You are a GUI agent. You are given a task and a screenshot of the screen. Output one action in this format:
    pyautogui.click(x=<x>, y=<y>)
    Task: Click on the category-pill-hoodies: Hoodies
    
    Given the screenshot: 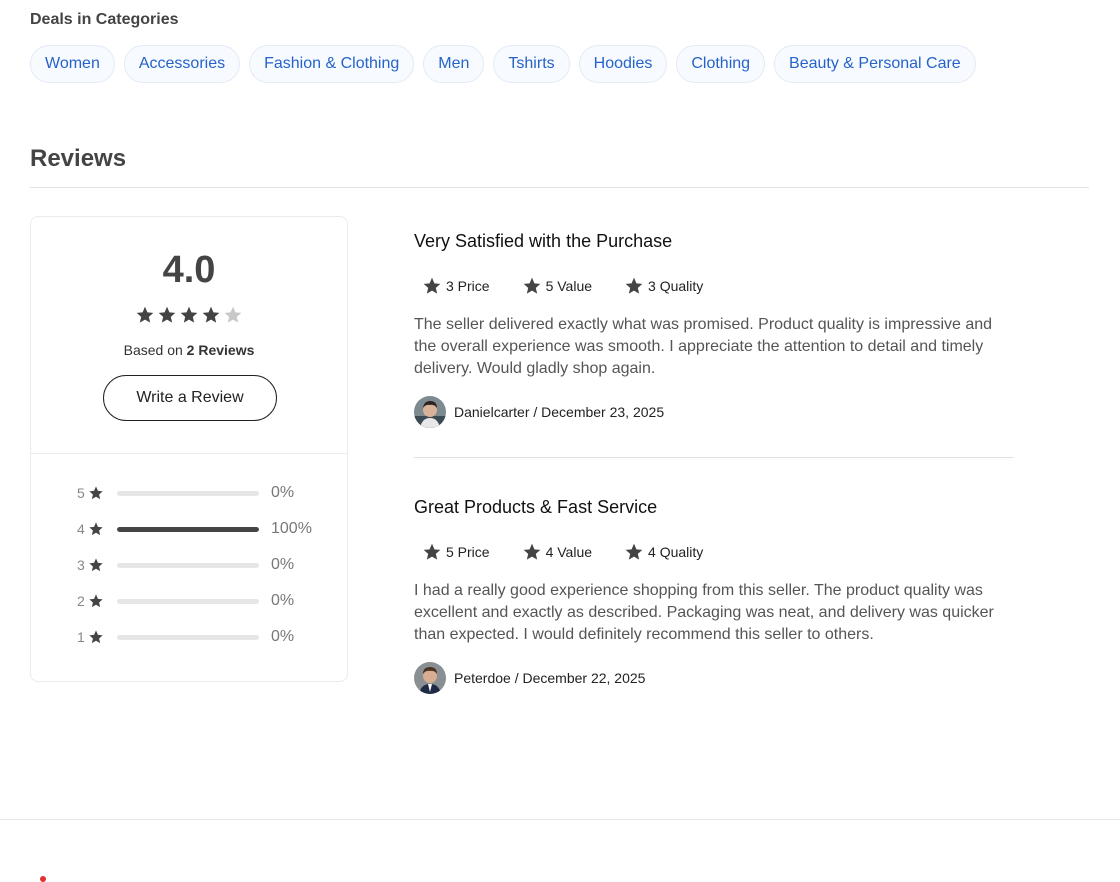 What is the action you would take?
    pyautogui.click(x=623, y=64)
    